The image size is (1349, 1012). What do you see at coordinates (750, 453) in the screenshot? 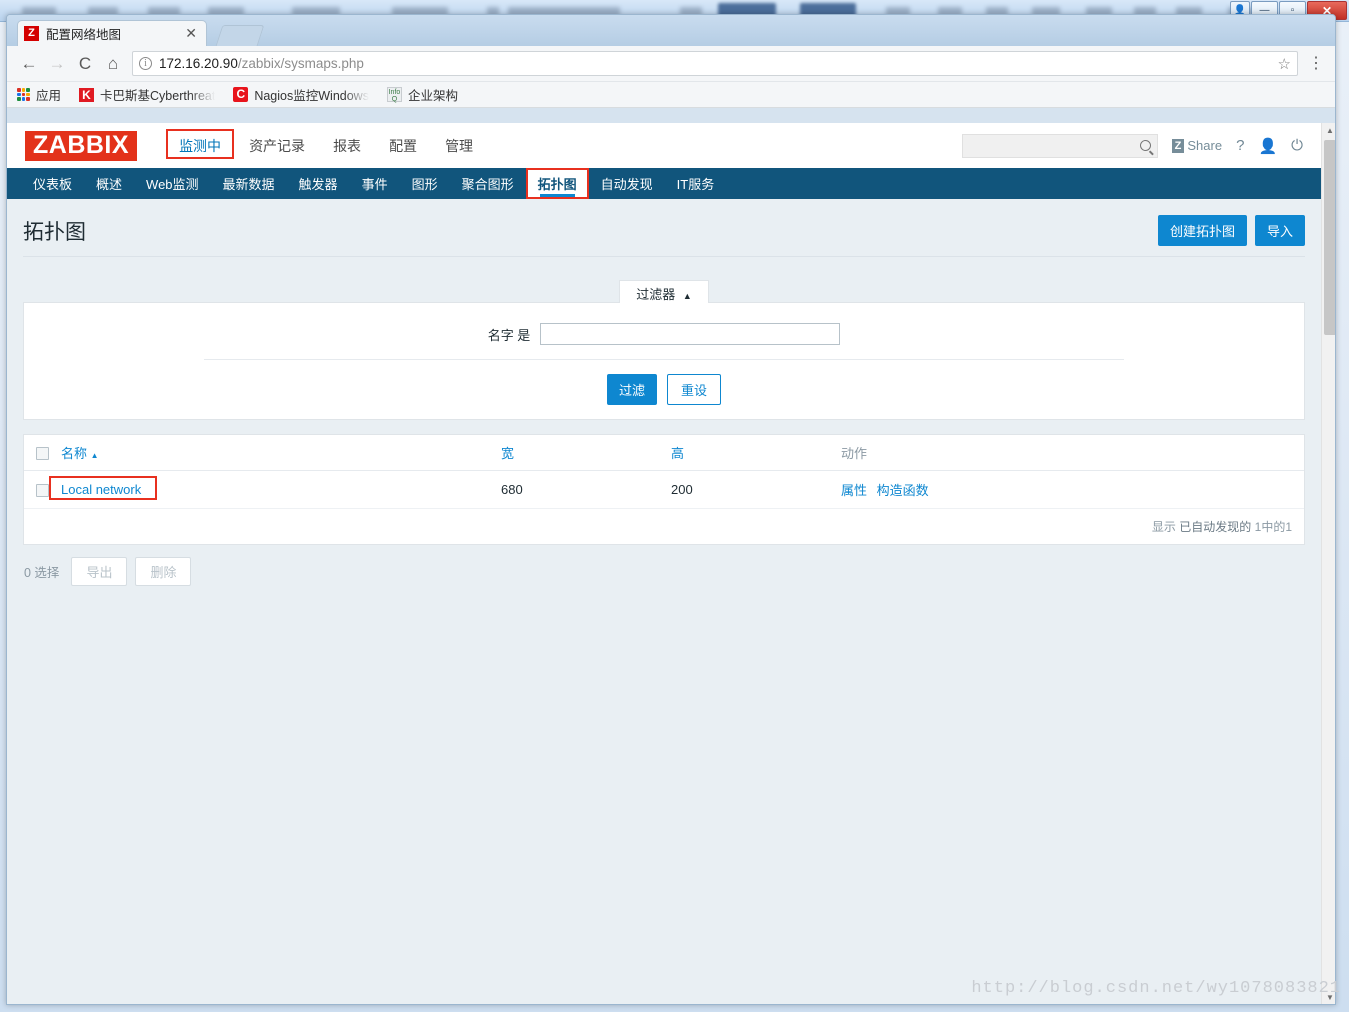
I see `column-header-height: 高` at bounding box center [750, 453].